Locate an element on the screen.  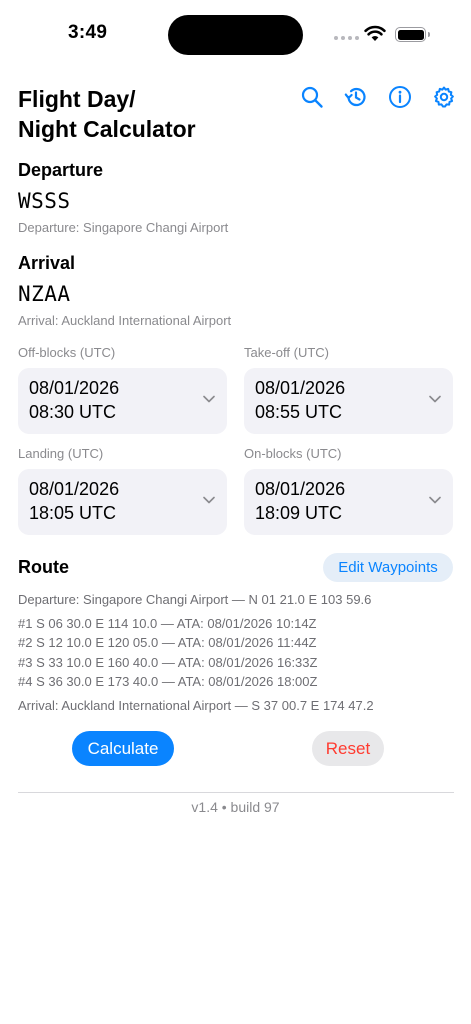
on-blocks-date: 08/01/2026 is located at coordinates (300, 489).